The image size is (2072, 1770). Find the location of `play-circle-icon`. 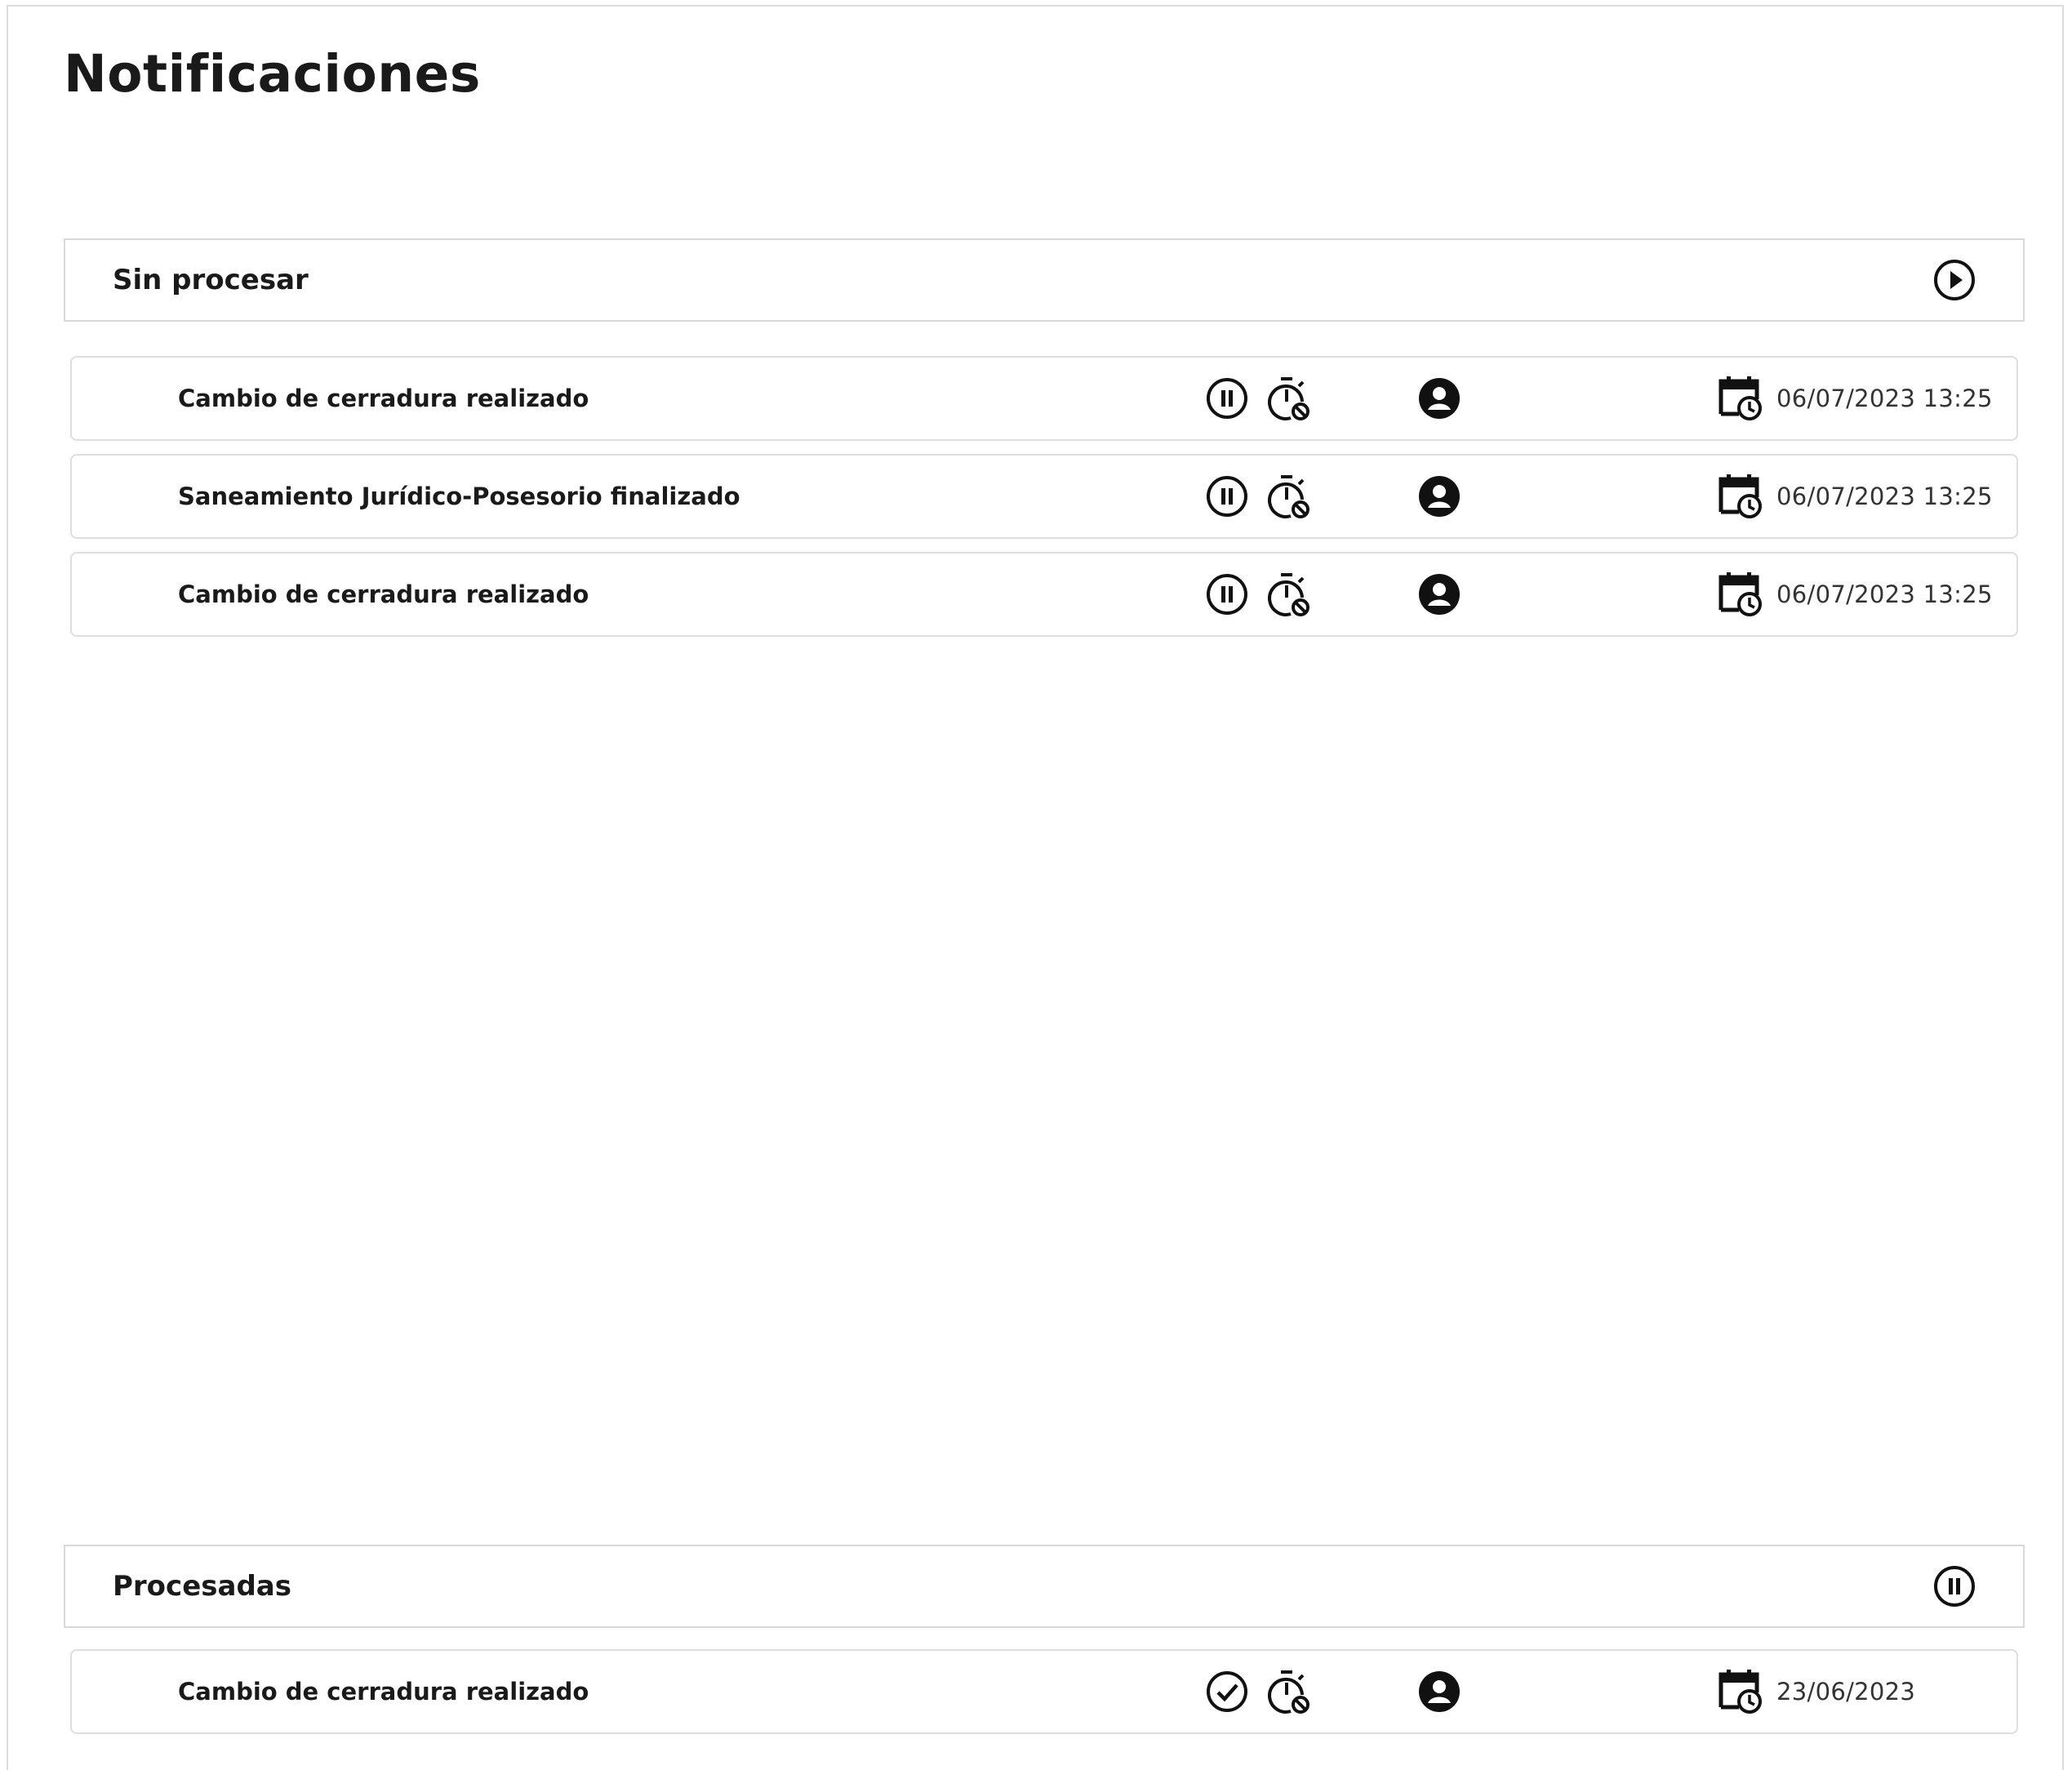

play-circle-icon is located at coordinates (1954, 280).